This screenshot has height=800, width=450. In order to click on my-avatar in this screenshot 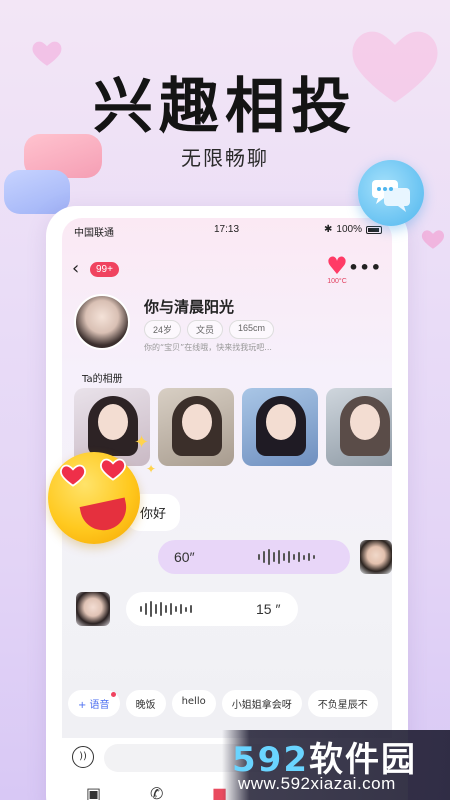, I will do `click(376, 557)`.